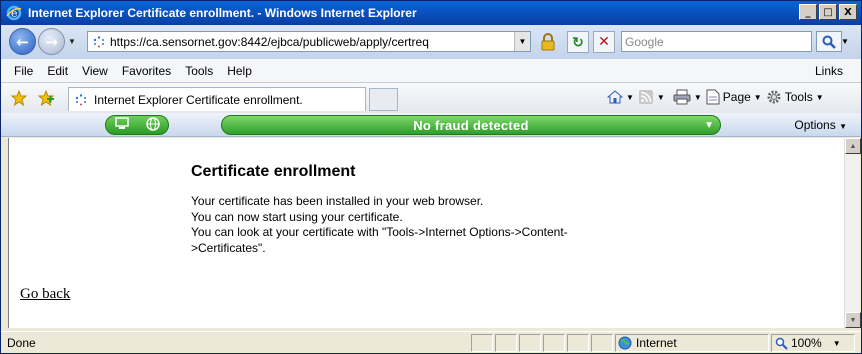 Image resolution: width=862 pixels, height=354 pixels. Describe the element at coordinates (820, 125) in the screenshot. I see `options-button: Options ▼` at that location.